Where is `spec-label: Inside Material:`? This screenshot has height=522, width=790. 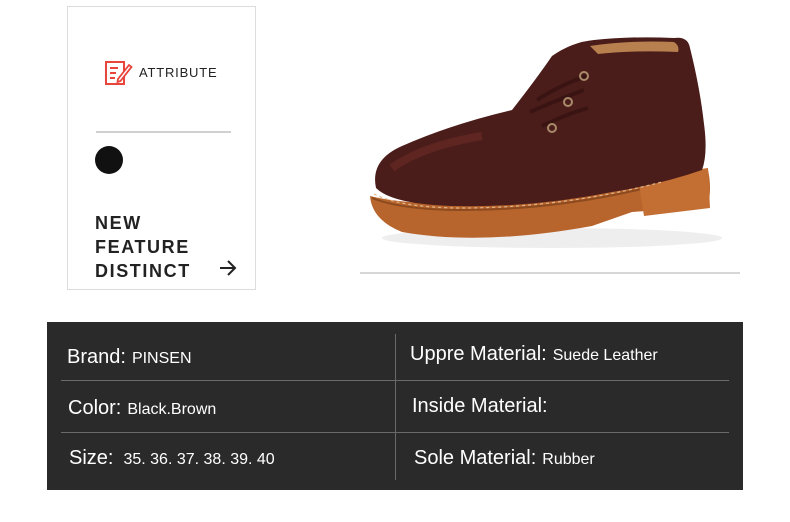
spec-label: Inside Material: is located at coordinates (480, 406).